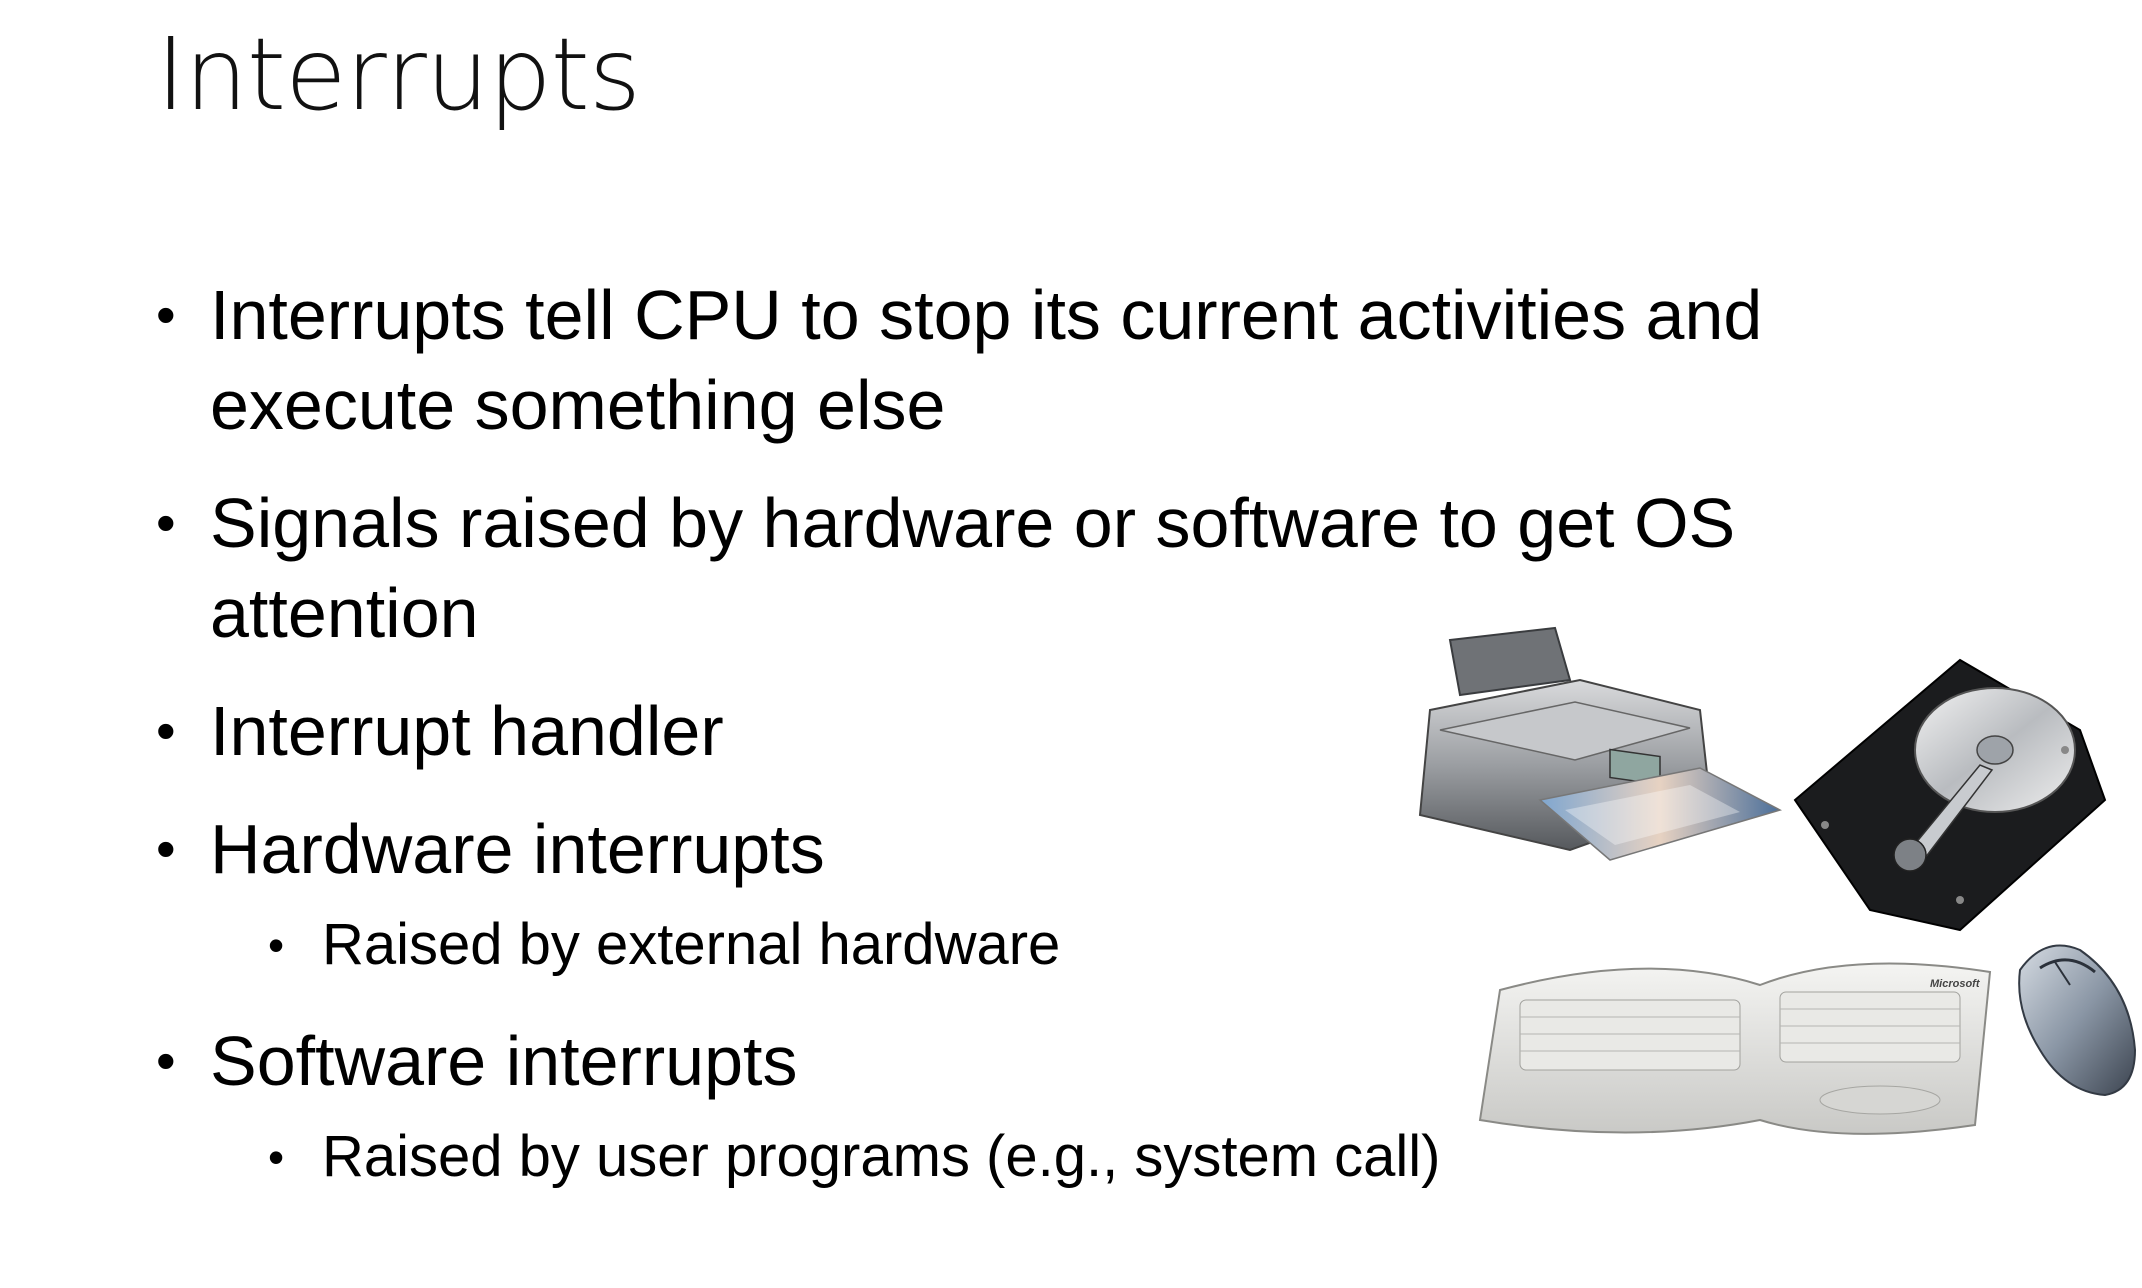 The width and height of the screenshot is (2142, 1288). What do you see at coordinates (1600, 743) in the screenshot?
I see `printer-icon` at bounding box center [1600, 743].